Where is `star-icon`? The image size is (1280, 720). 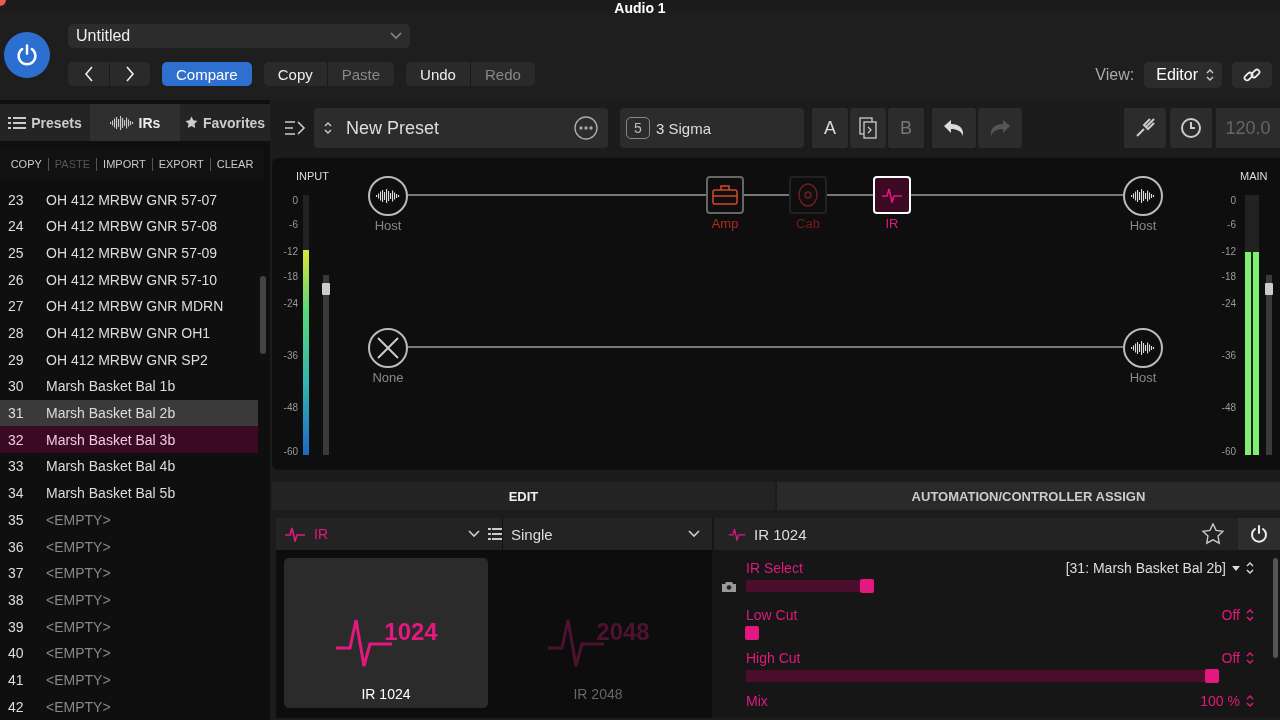
star-icon is located at coordinates (191, 123).